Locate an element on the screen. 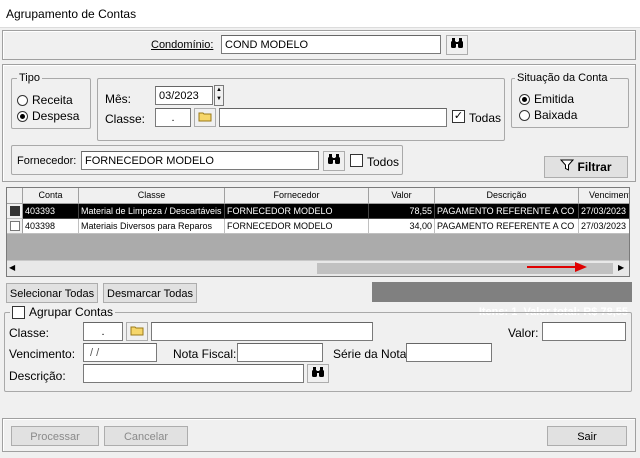 Image resolution: width=640 pixels, height=458 pixels. descricao-search-button is located at coordinates (318, 373).